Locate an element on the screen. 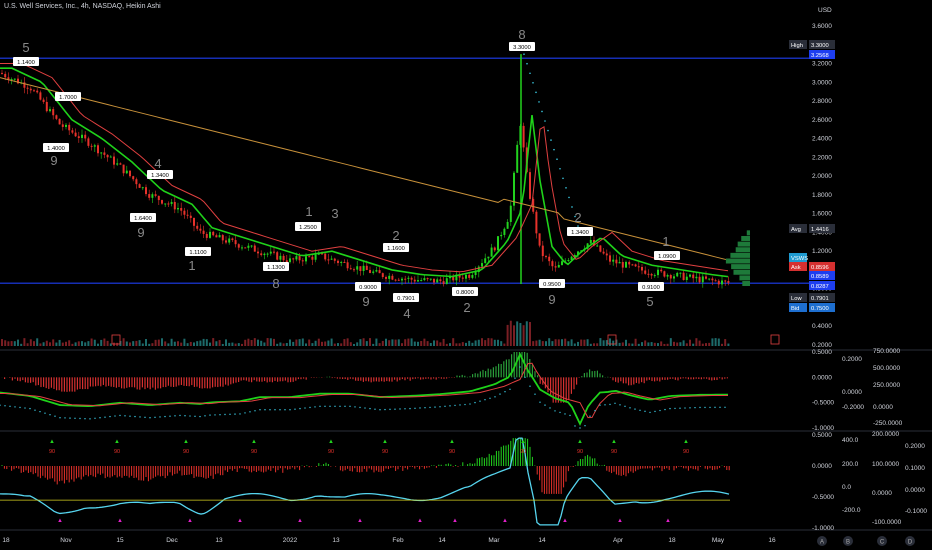 Image resolution: width=932 pixels, height=550 pixels. signal-tick-label: 0.0000 is located at coordinates (822, 466).